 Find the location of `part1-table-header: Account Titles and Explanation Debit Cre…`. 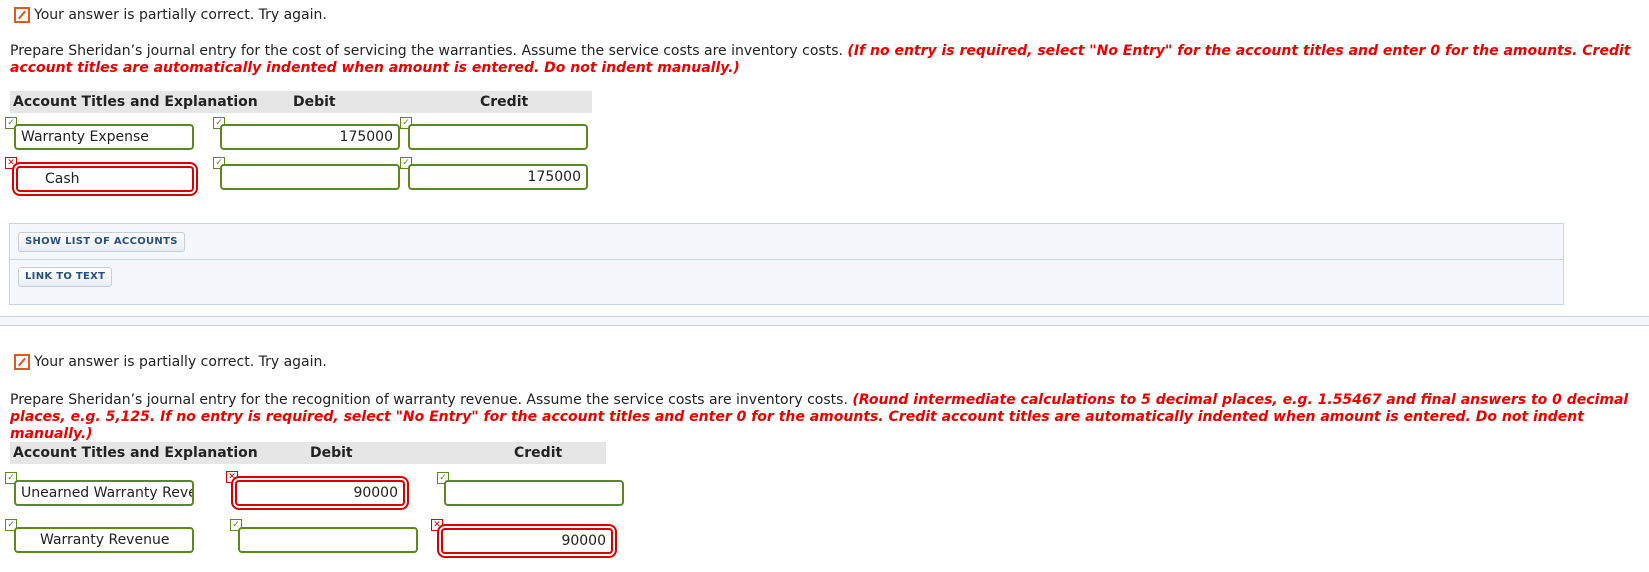

part1-table-header: Account Titles and Explanation Debit Cre… is located at coordinates (301, 102).